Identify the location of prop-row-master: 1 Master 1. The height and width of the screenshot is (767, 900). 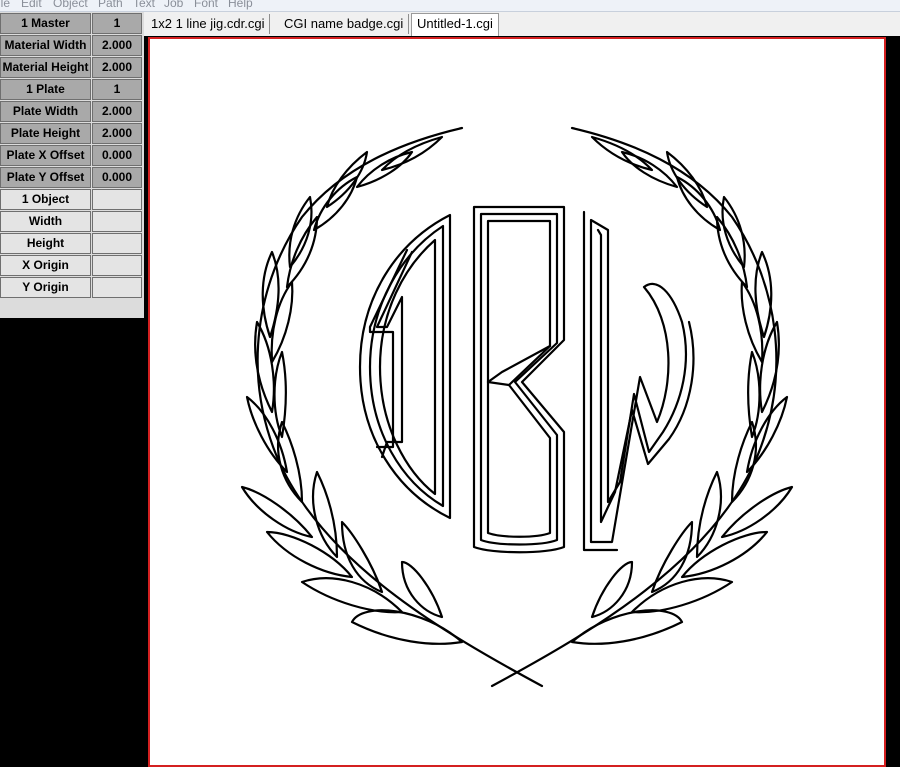
(72, 23).